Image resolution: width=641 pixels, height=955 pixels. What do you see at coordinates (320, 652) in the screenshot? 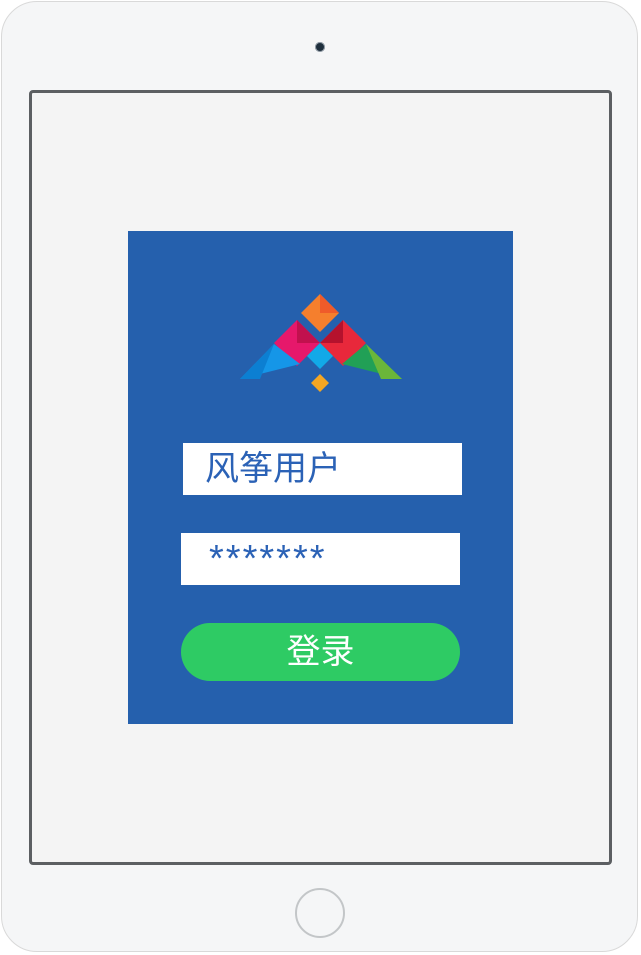
I see `login-button: 登录` at bounding box center [320, 652].